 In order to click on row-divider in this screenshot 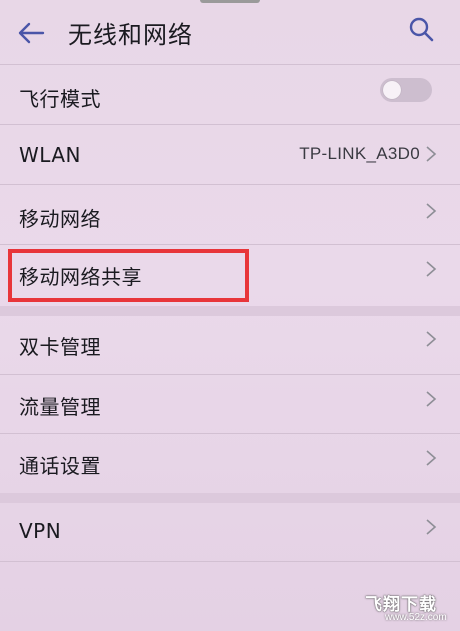, I will do `click(230, 561)`.